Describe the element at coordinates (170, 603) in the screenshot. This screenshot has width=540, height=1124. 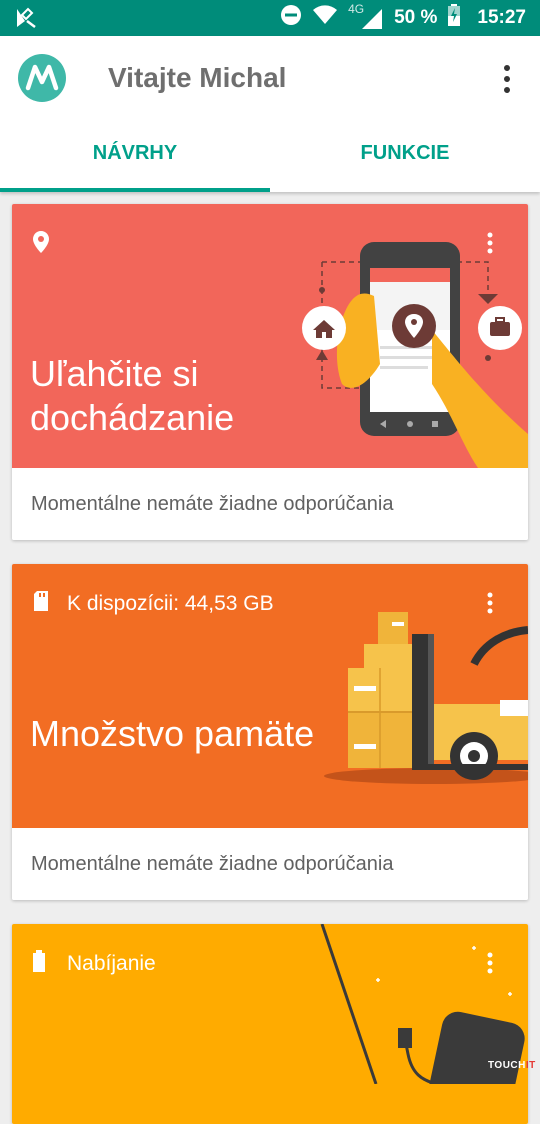
I see `storage-available-label: K dispozícii: 44,53 GB` at that location.